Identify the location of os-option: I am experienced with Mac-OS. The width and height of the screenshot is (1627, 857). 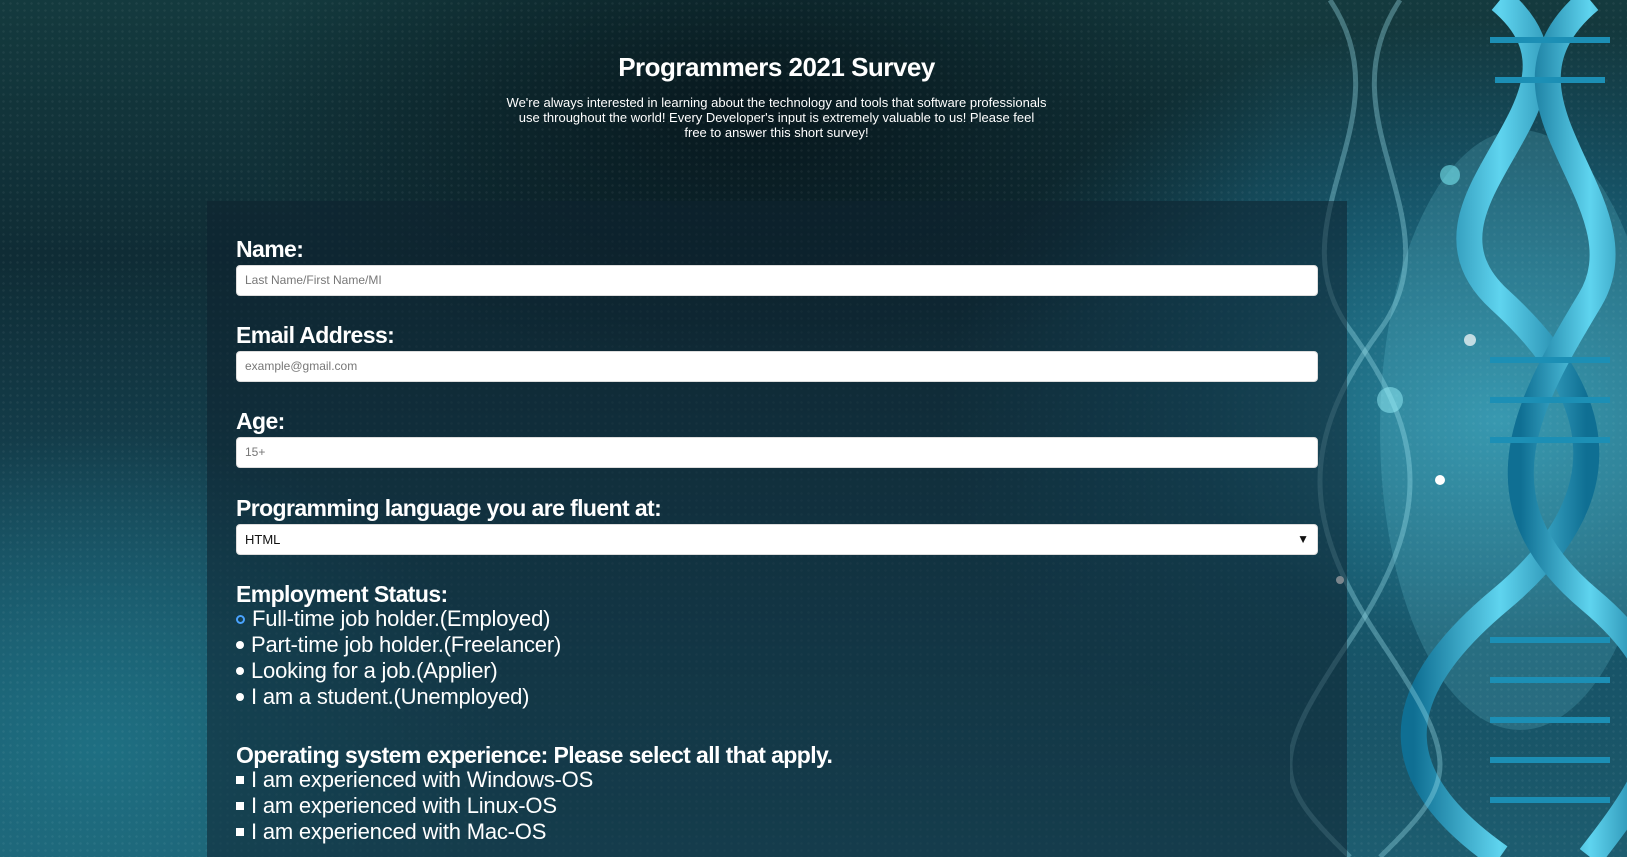
(391, 832).